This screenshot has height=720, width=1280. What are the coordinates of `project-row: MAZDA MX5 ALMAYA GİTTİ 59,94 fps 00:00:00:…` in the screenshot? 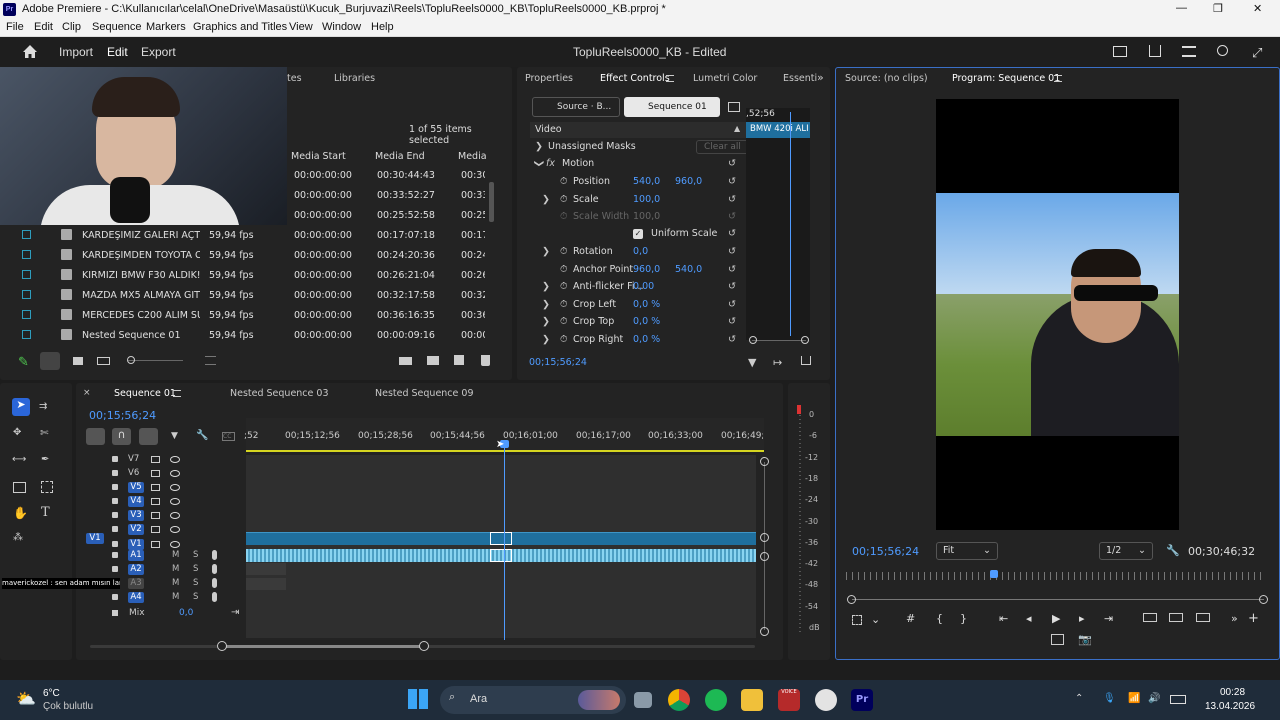 It's located at (251, 295).